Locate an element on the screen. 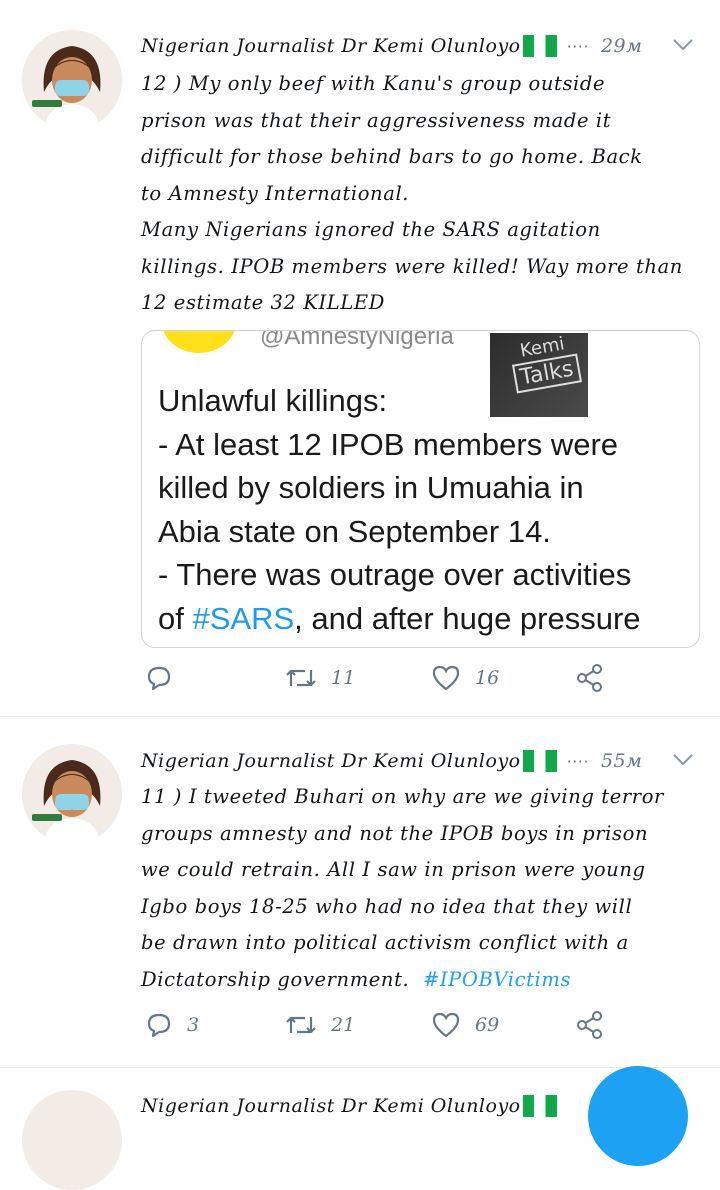 The image size is (720, 1190). reply-count: 3 is located at coordinates (193, 1025).